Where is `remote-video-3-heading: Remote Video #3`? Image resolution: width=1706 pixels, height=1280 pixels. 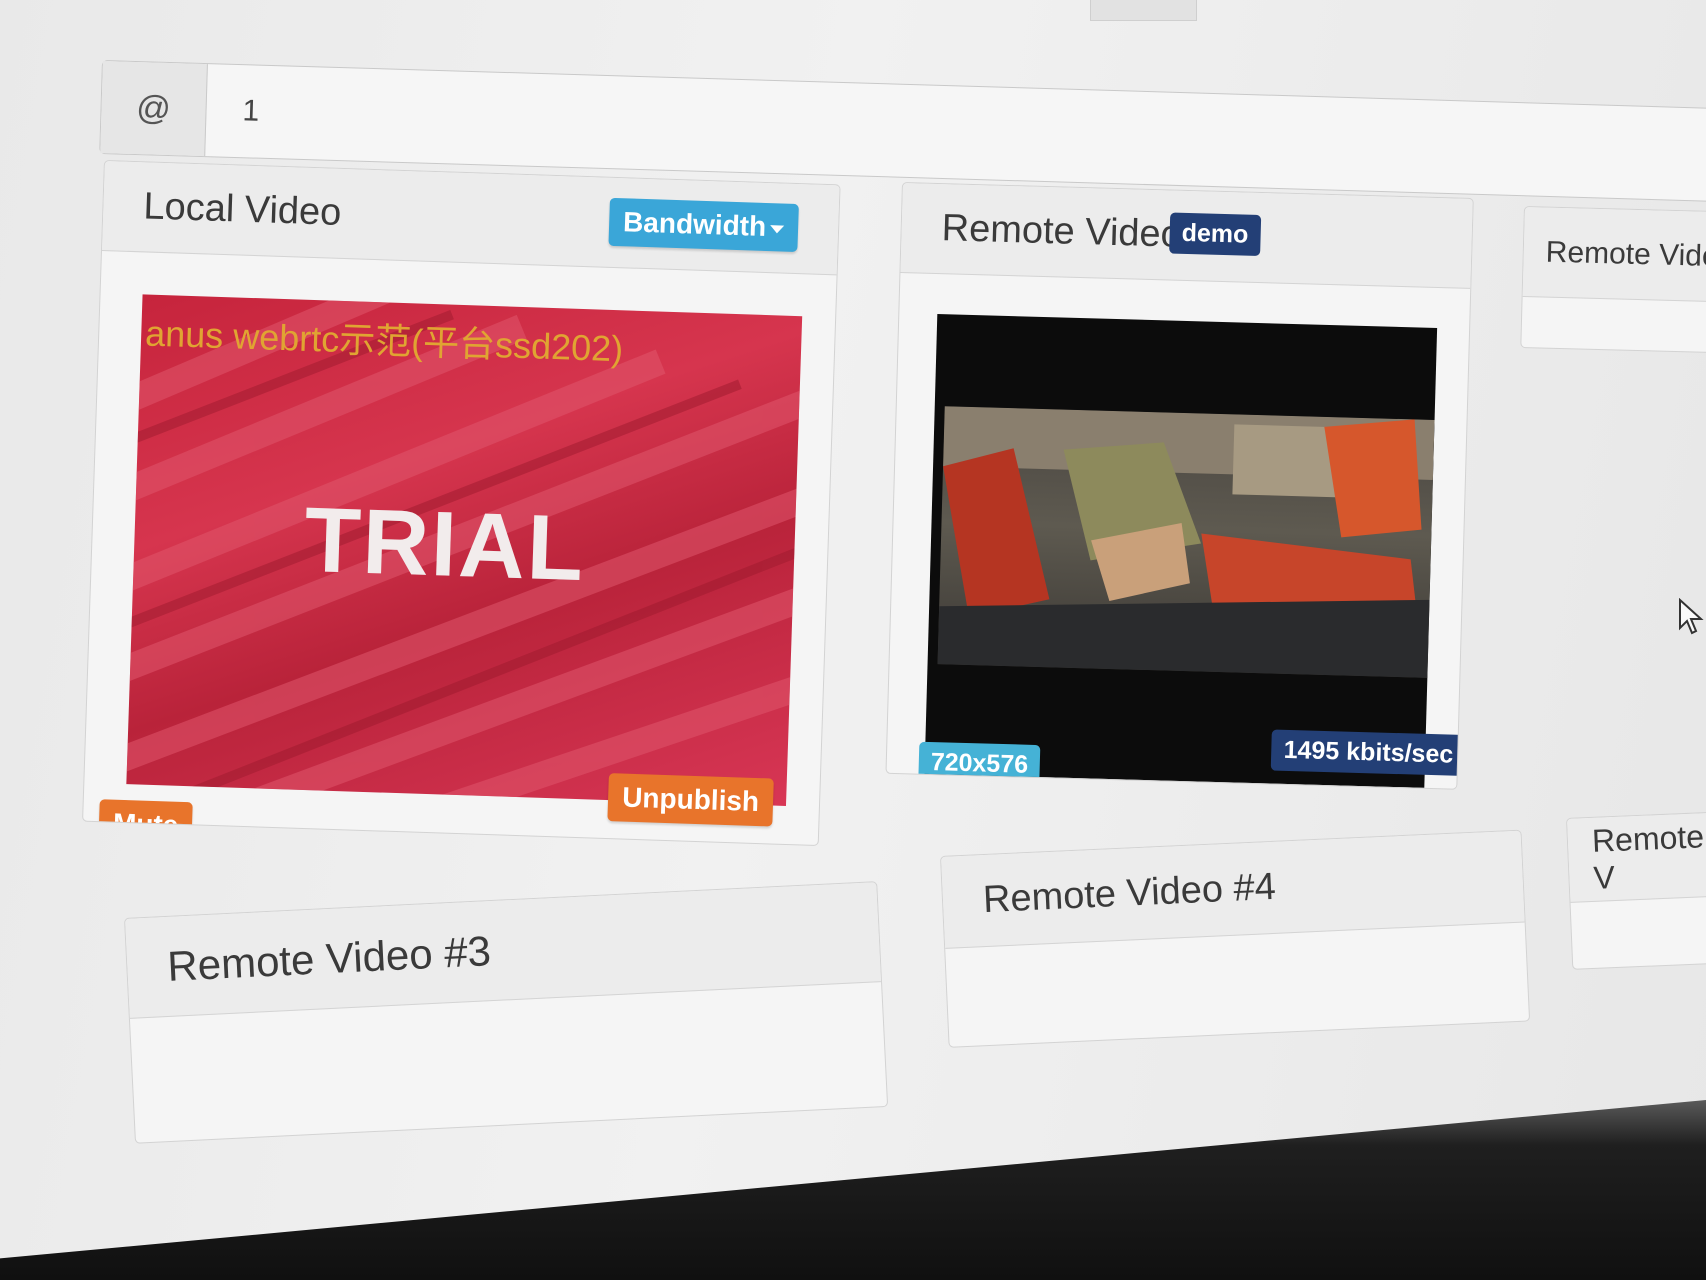 remote-video-3-heading: Remote Video #3 is located at coordinates (503, 950).